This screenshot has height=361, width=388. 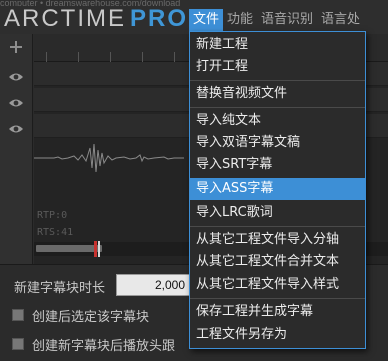 I want to click on plus-icon, so click(x=16, y=47).